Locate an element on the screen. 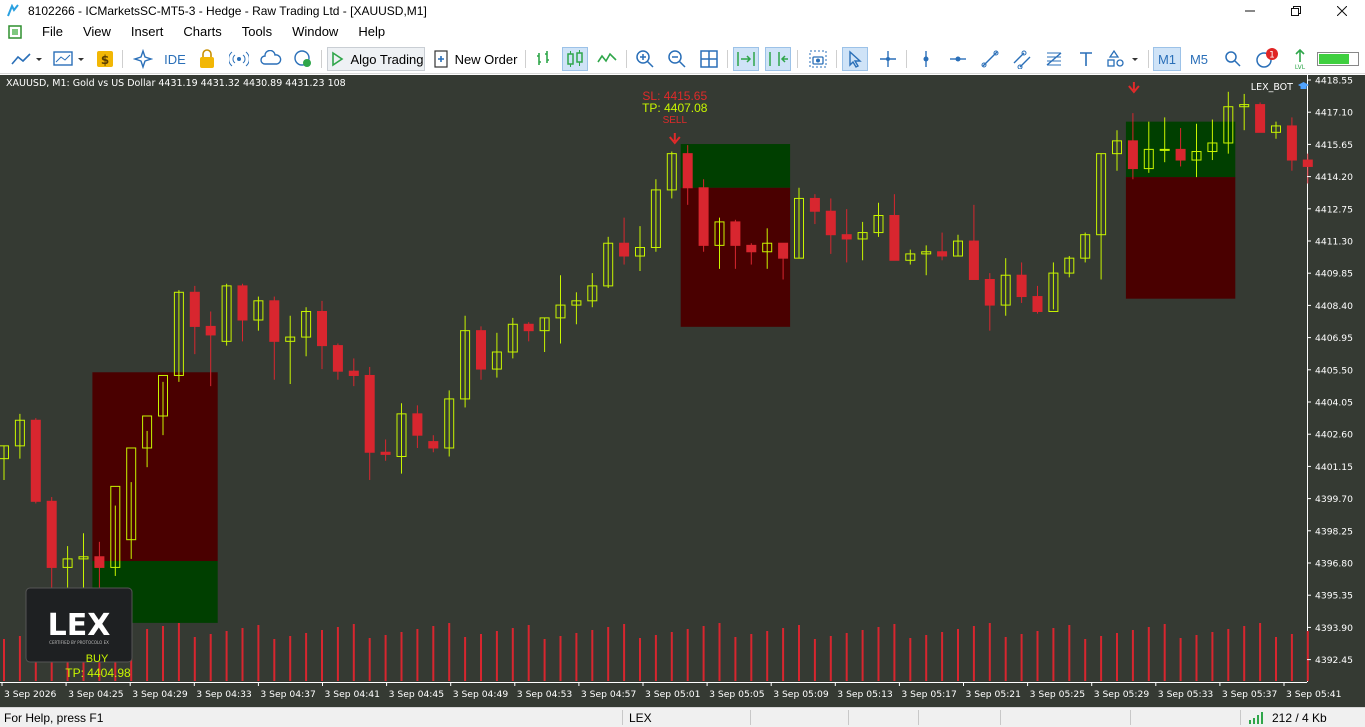 The image size is (1365, 727). connection-icon: LVL is located at coordinates (1300, 59).